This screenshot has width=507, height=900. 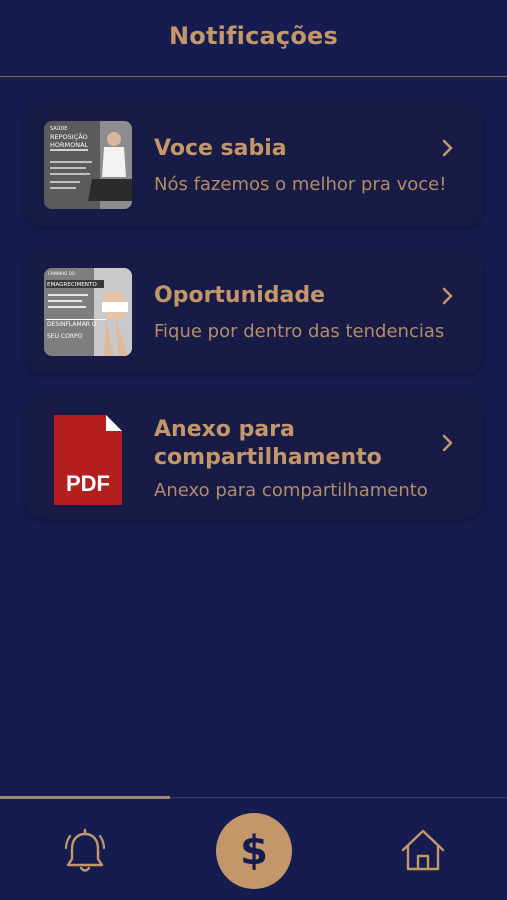 I want to click on thumb-label-bottom: HORMONAL, so click(x=69, y=145).